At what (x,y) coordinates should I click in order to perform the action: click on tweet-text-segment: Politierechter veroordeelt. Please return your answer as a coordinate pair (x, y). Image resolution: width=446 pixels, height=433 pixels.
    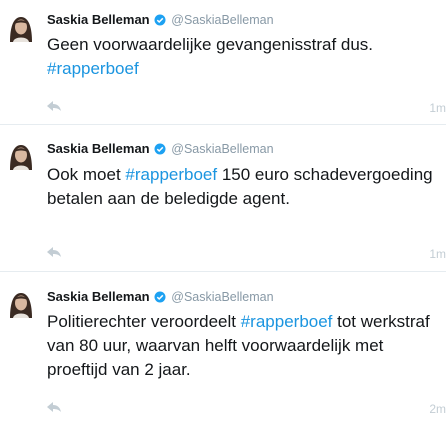
    Looking at the image, I should click on (144, 321).